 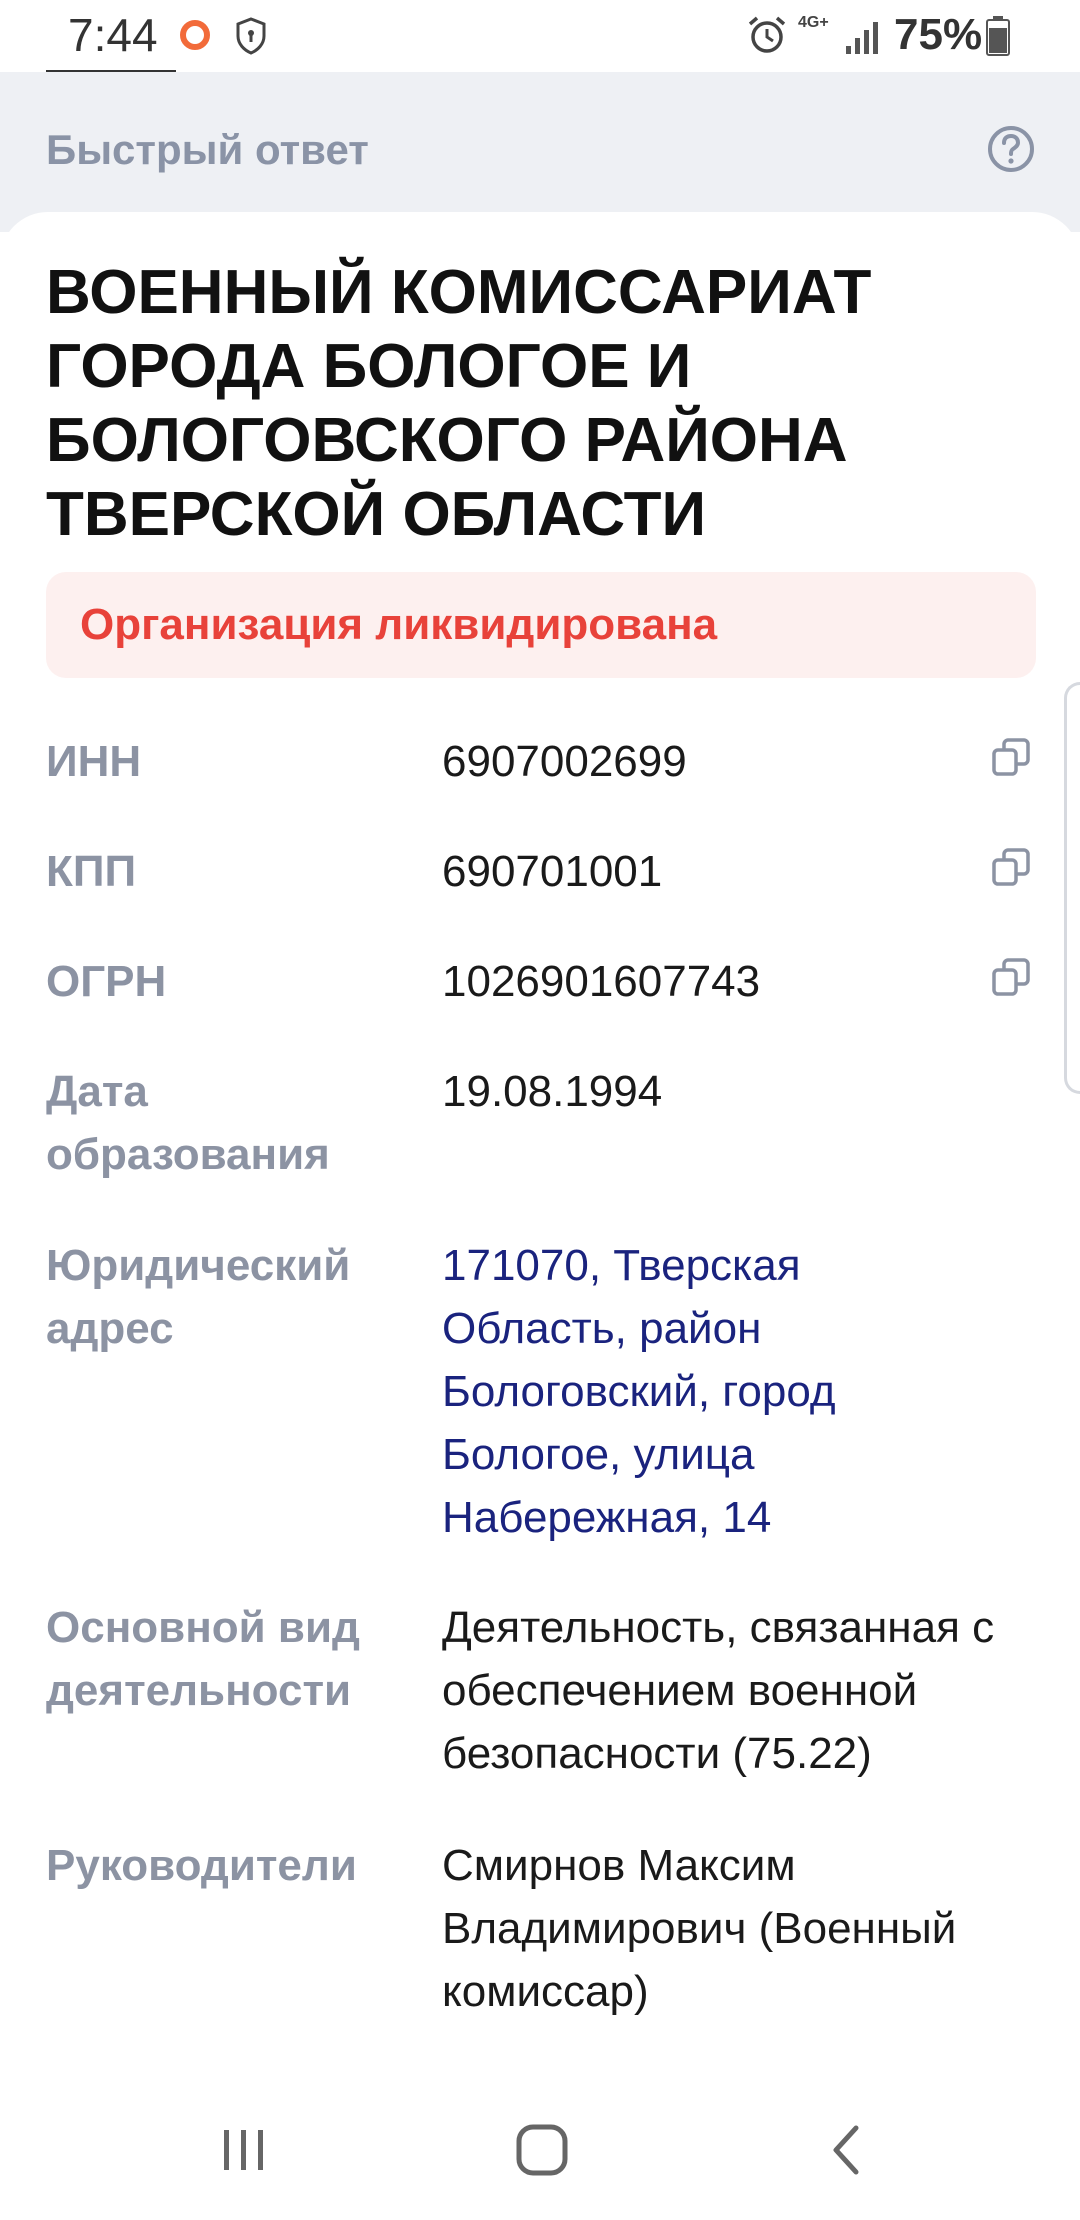 I want to click on ogrn-label: ОГРН, so click(x=106, y=981).